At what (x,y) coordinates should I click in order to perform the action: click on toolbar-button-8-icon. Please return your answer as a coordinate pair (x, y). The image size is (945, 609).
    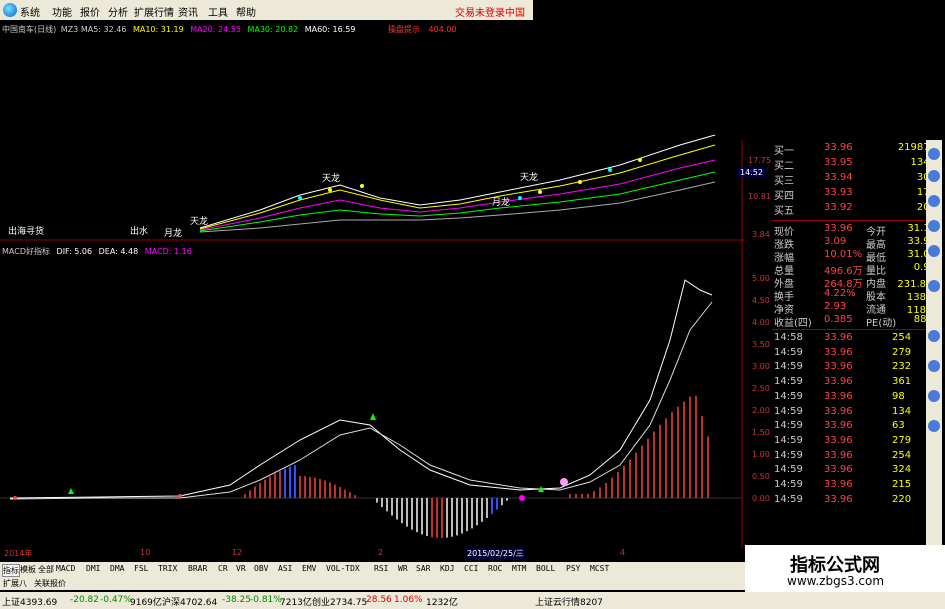
    Looking at the image, I should click on (934, 366).